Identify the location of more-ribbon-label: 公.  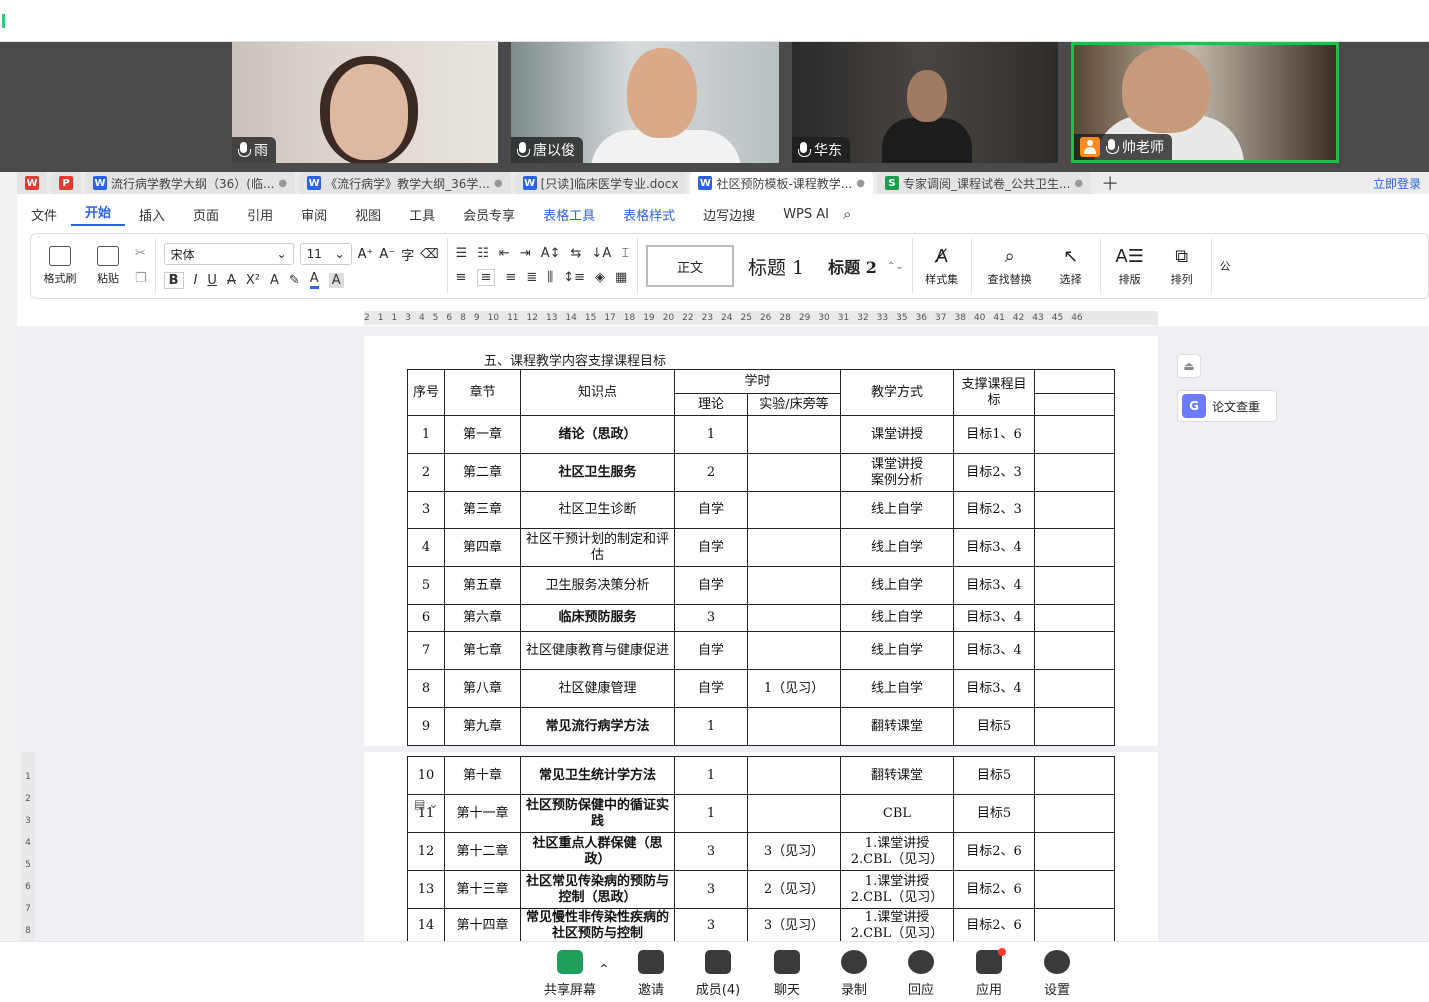
(1221, 266).